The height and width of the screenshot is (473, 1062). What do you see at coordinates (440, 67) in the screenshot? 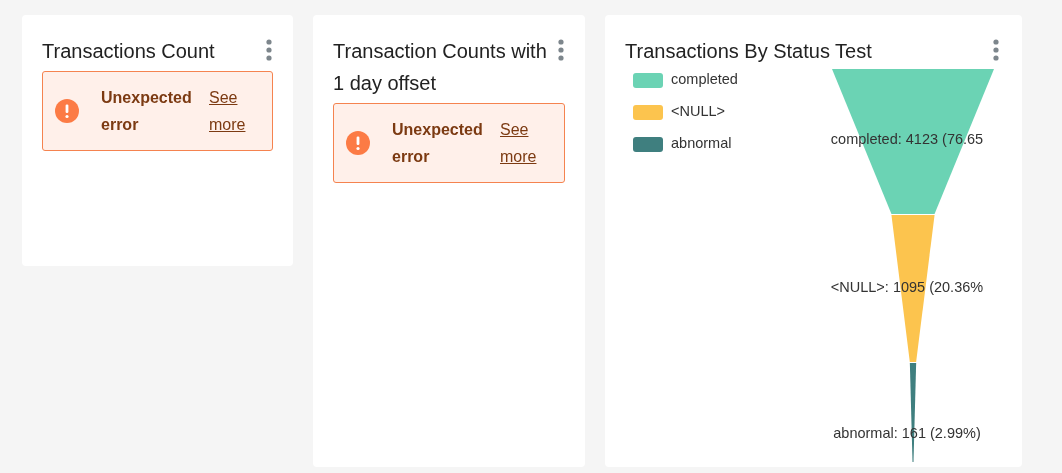
I see `card-title: Transaction Counts with 1 day offset` at bounding box center [440, 67].